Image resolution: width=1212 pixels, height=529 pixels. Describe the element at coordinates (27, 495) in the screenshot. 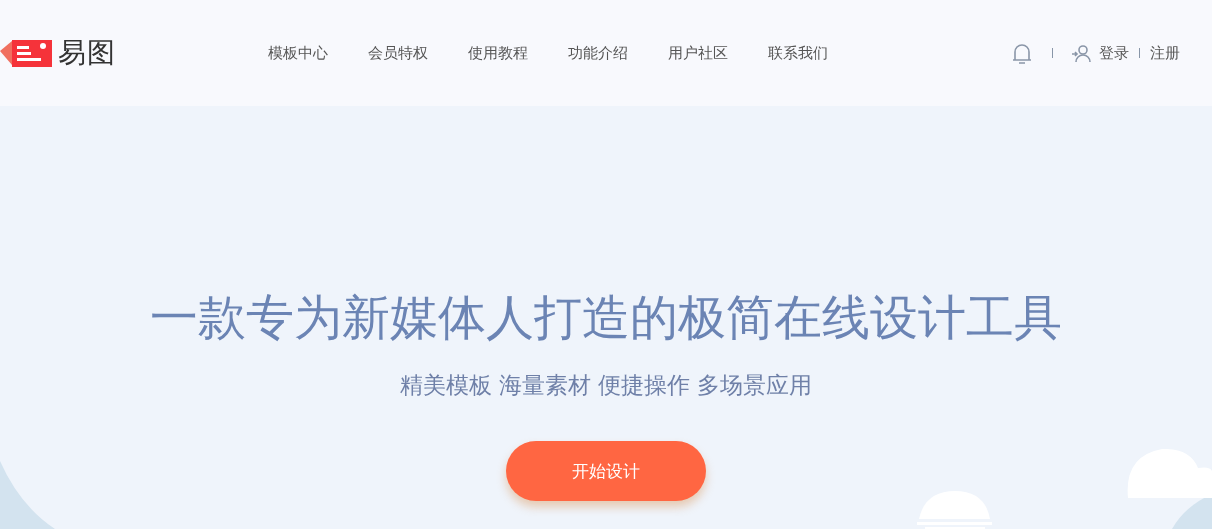

I see `hill-drawing` at that location.